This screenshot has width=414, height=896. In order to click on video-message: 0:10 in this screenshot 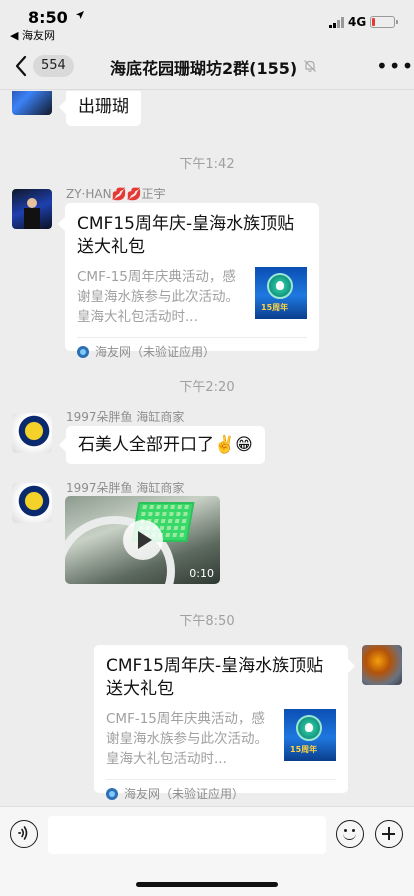, I will do `click(142, 540)`.